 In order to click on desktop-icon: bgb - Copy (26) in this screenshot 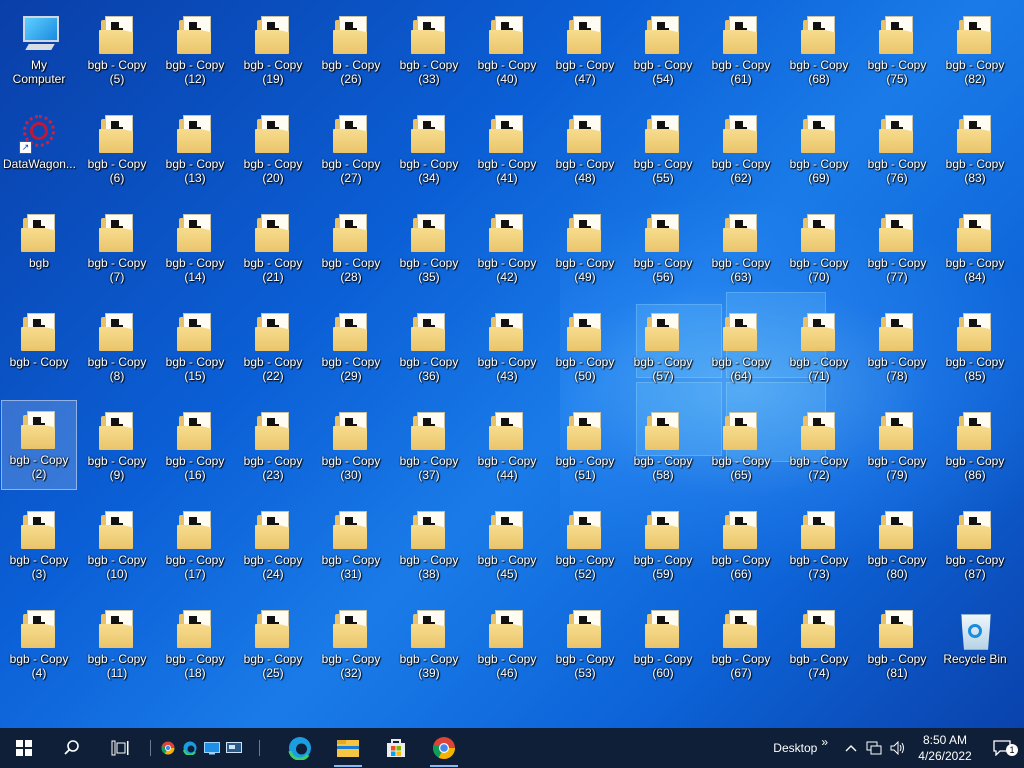, I will do `click(351, 51)`.